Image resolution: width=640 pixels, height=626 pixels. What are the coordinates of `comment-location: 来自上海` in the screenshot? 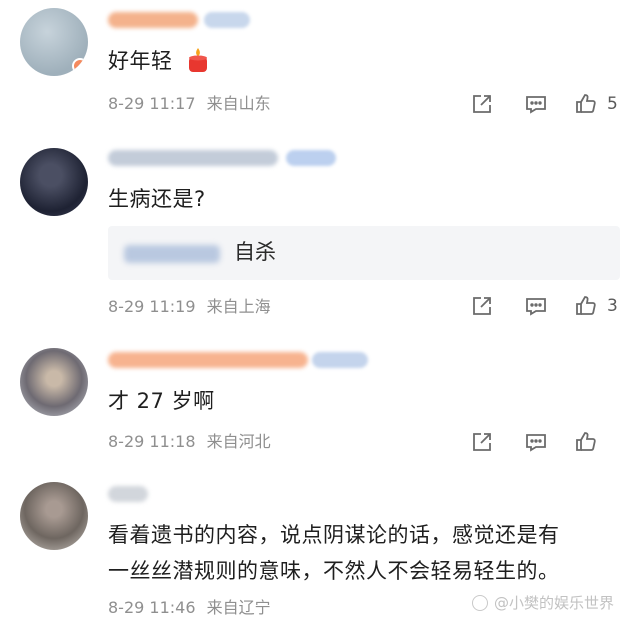 It's located at (238, 306).